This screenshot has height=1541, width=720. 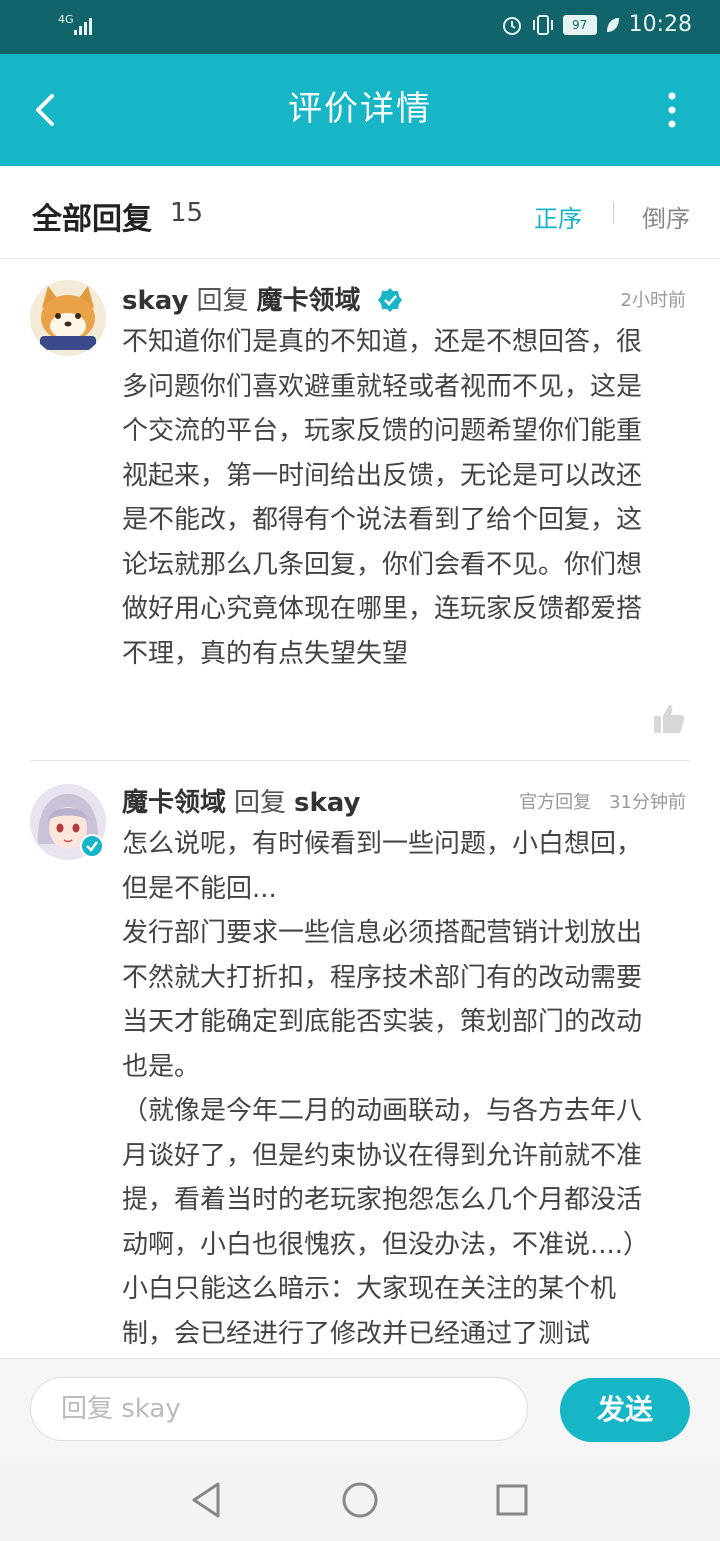 What do you see at coordinates (613, 213) in the screenshot?
I see `sort-divider` at bounding box center [613, 213].